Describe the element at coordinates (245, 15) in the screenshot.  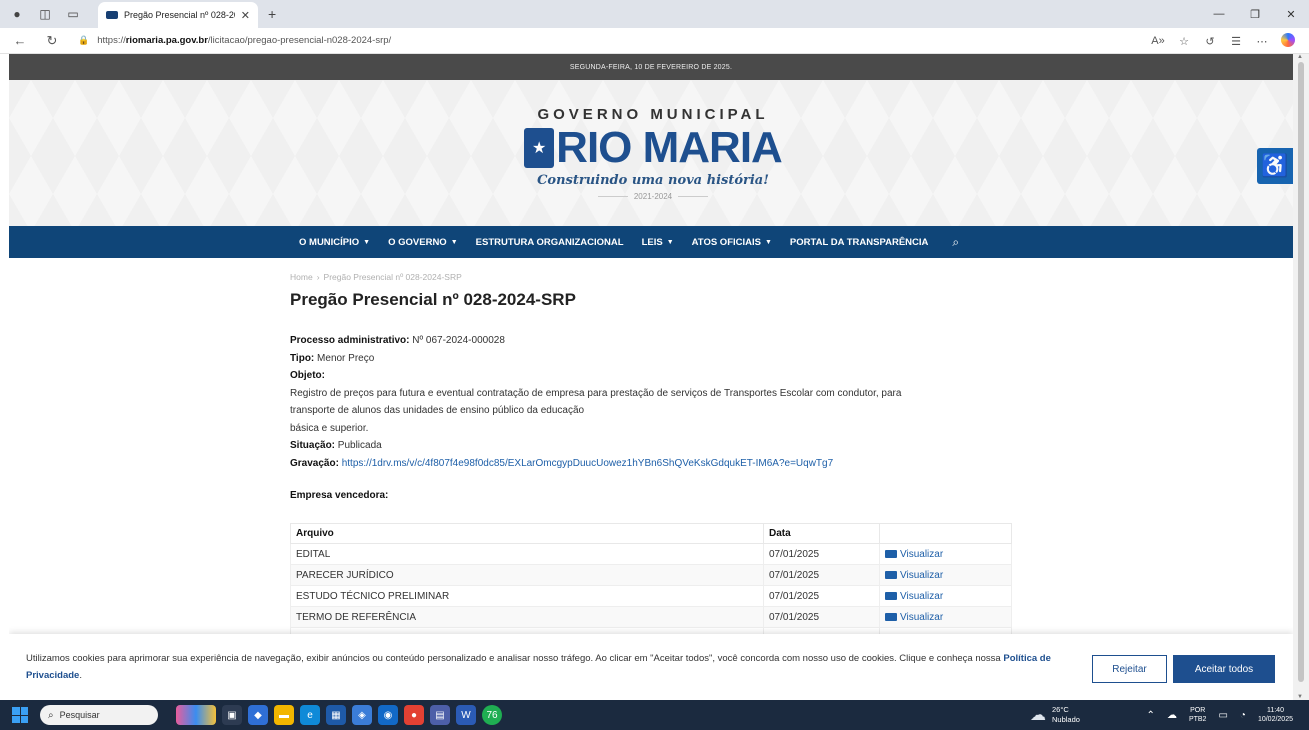
I see `close-tab-icon: ✕` at that location.